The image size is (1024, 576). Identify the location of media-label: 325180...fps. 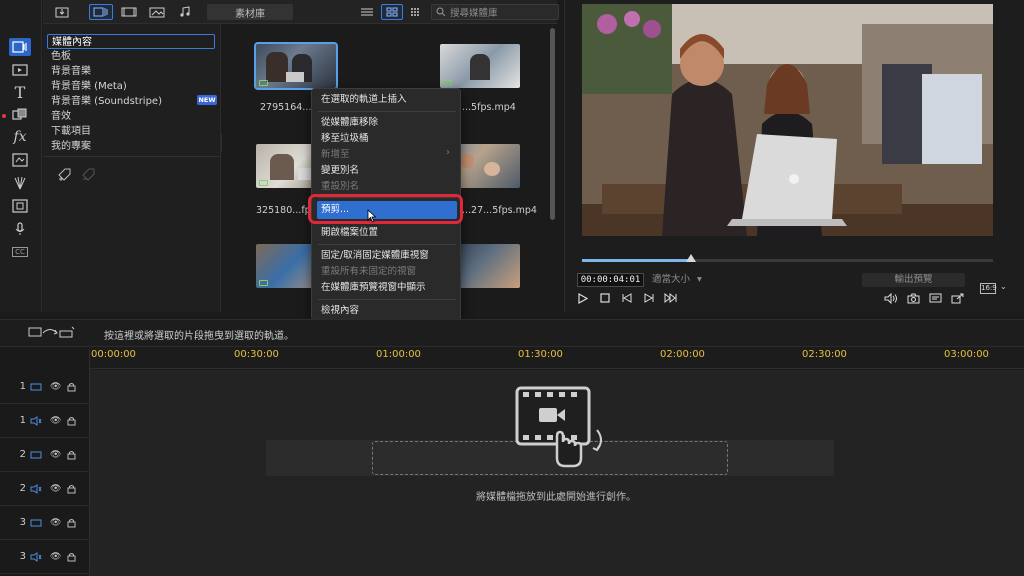
(286, 210).